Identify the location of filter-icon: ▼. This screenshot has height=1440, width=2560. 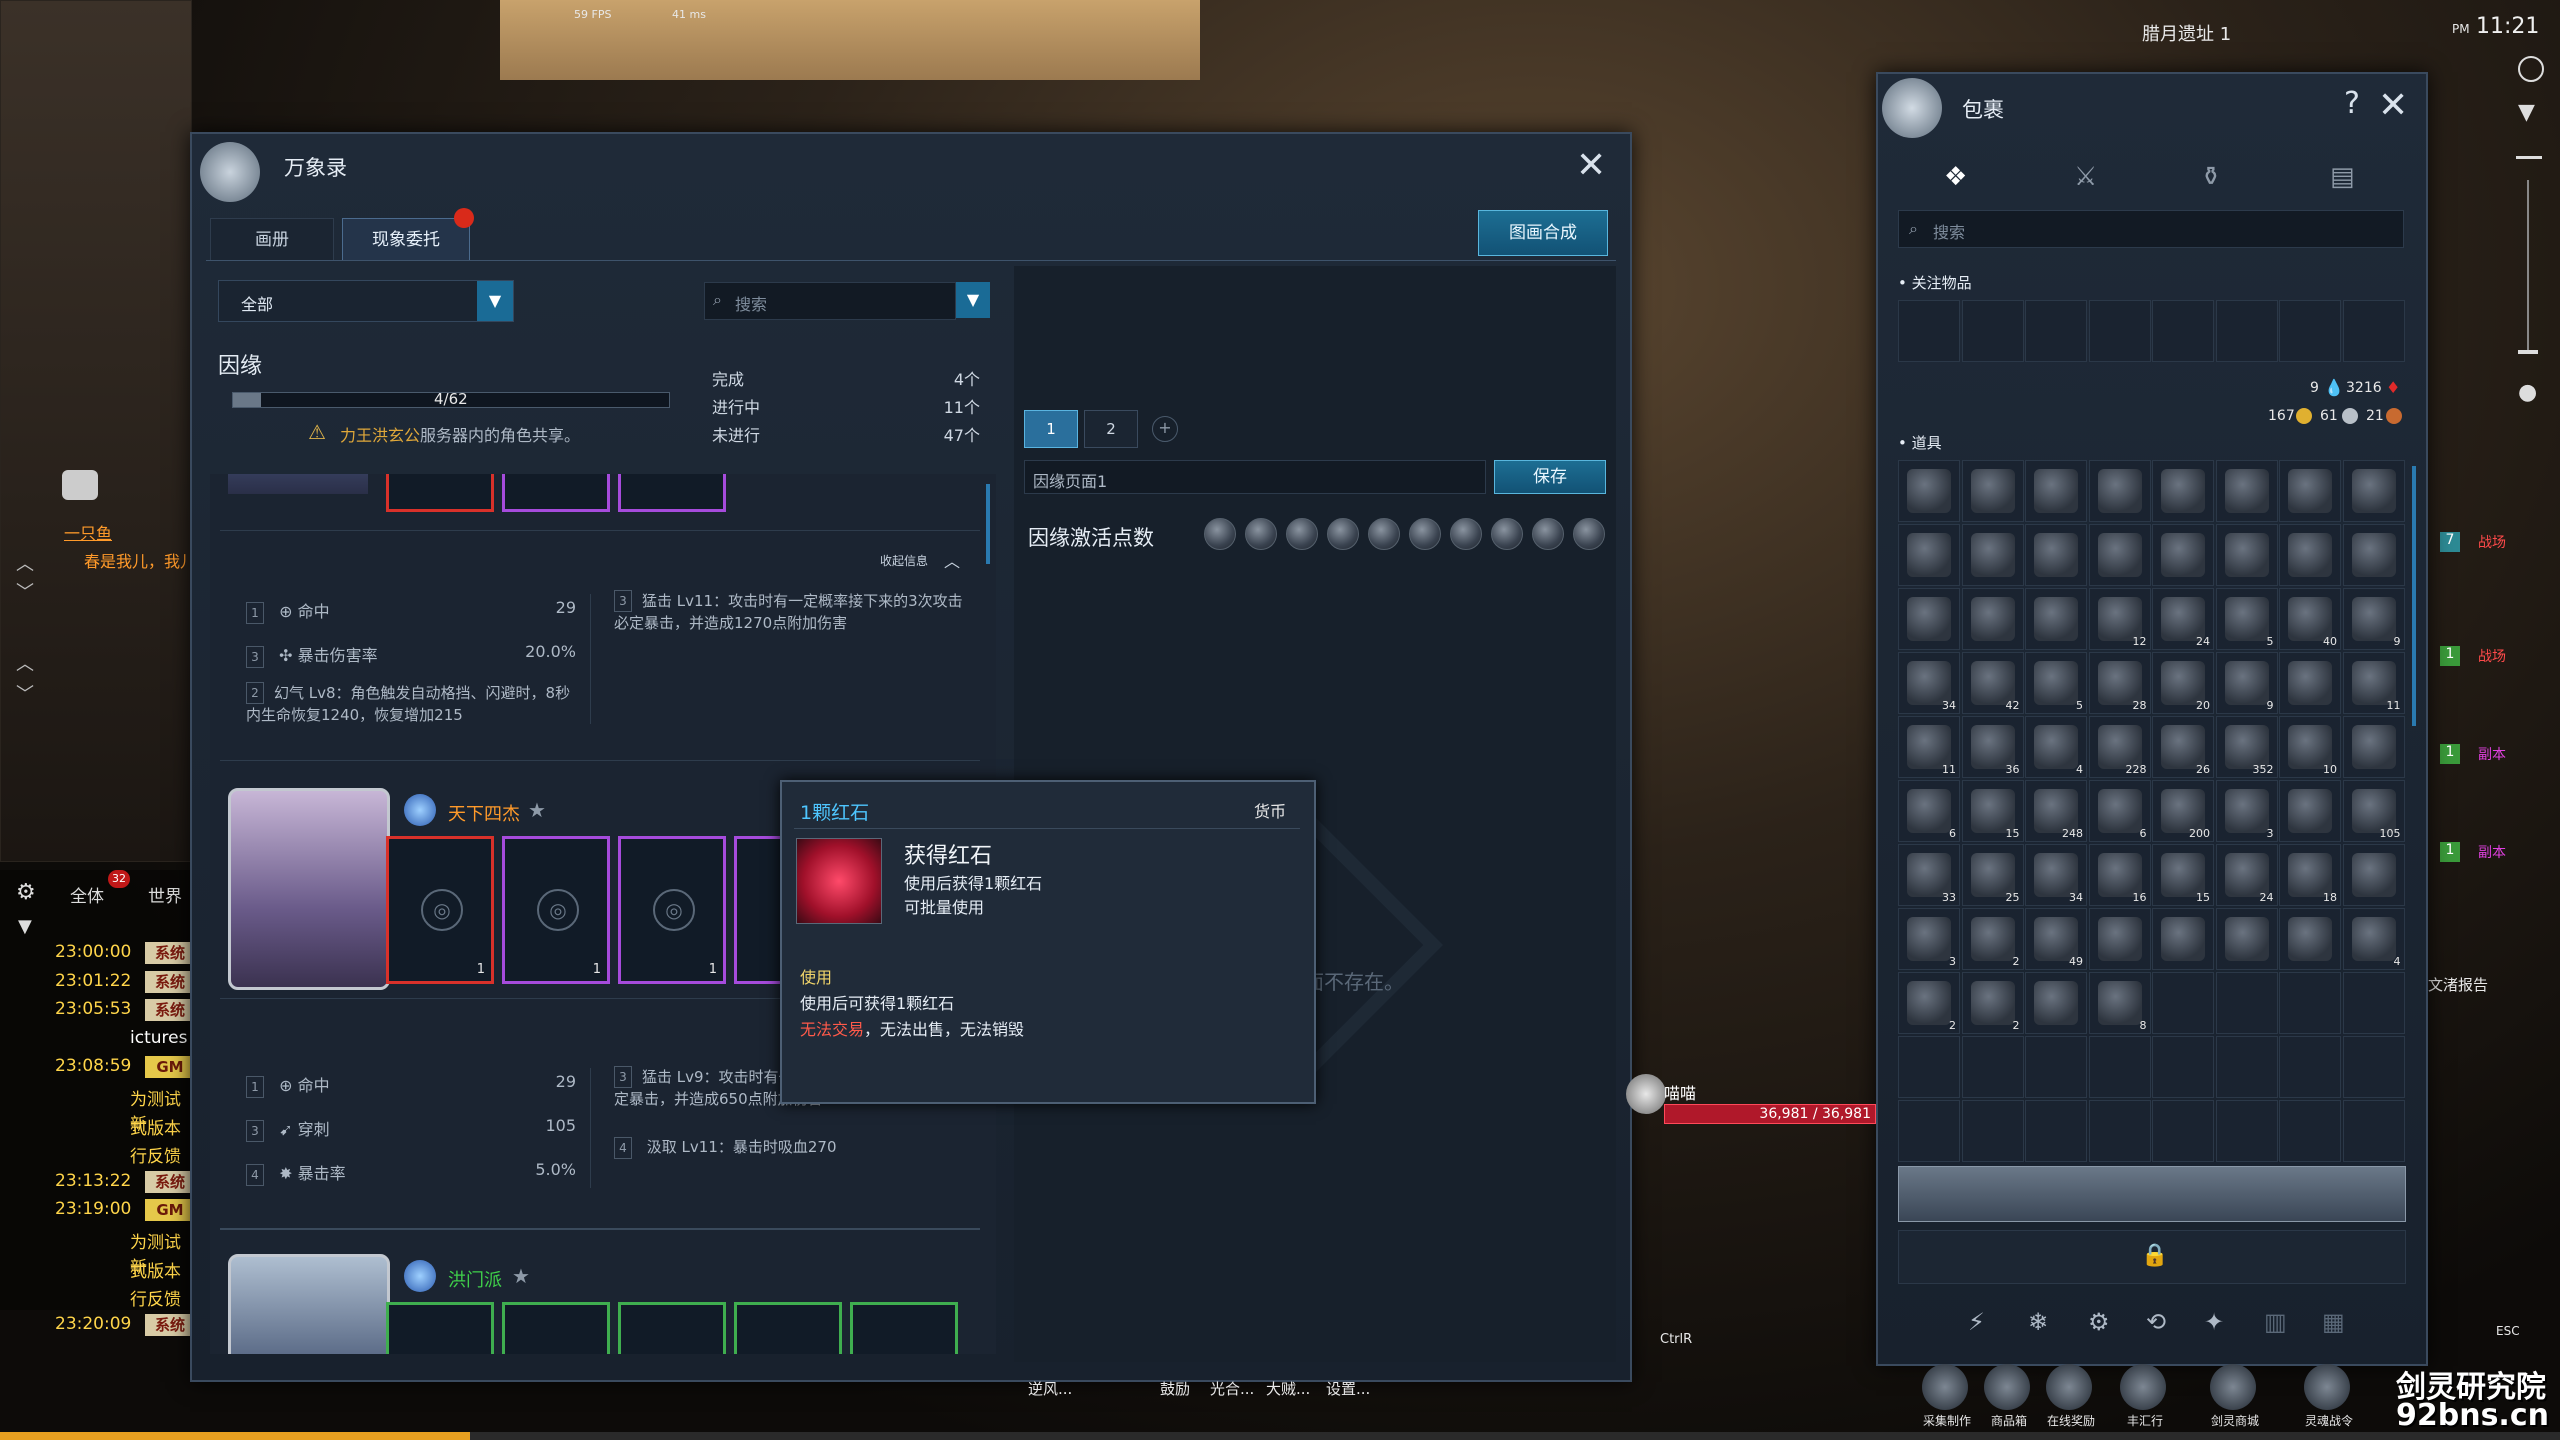
(2526, 112).